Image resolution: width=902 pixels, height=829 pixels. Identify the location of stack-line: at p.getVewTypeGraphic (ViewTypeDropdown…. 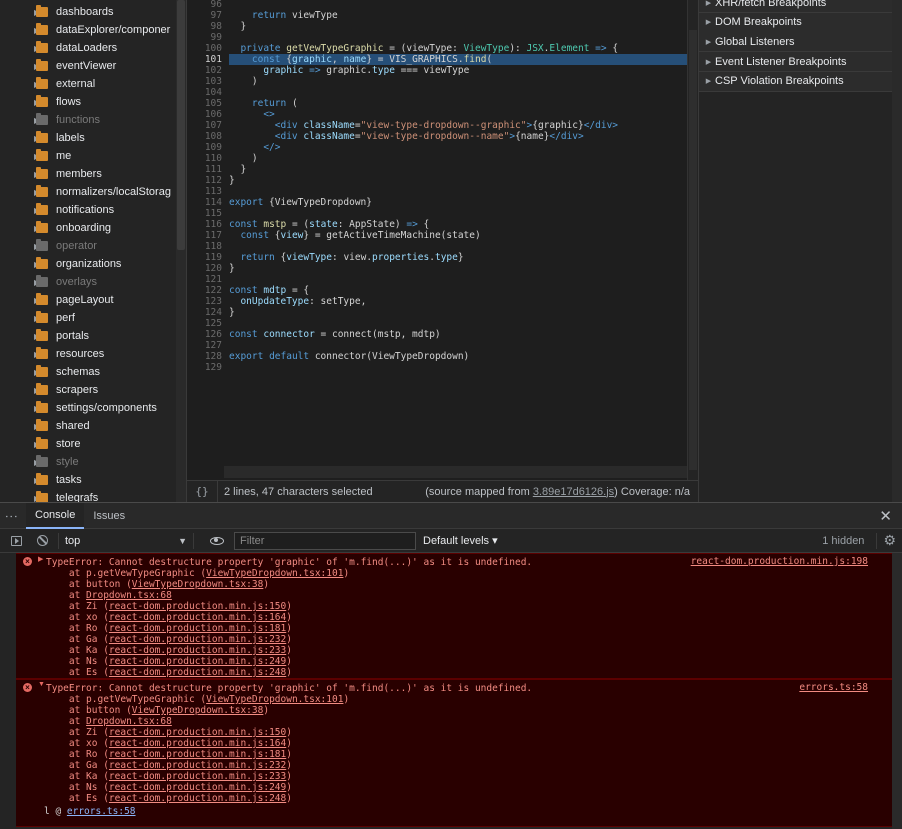
(197, 573).